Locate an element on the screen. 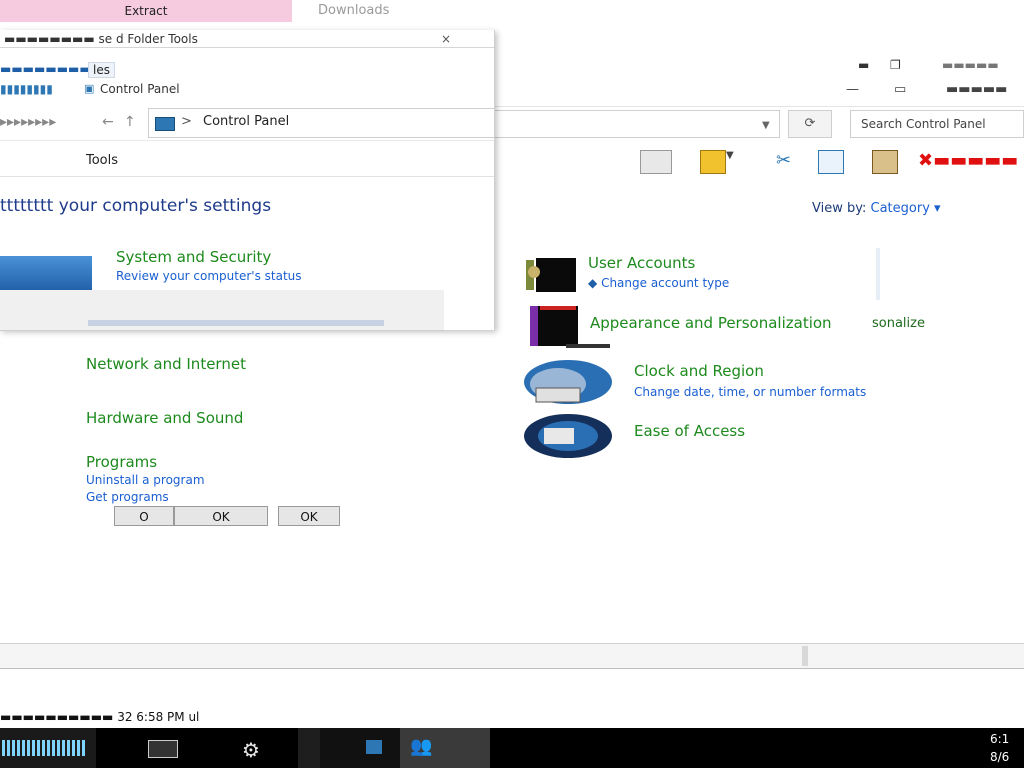 The height and width of the screenshot is (768, 1024). separator is located at coordinates (878, 274).